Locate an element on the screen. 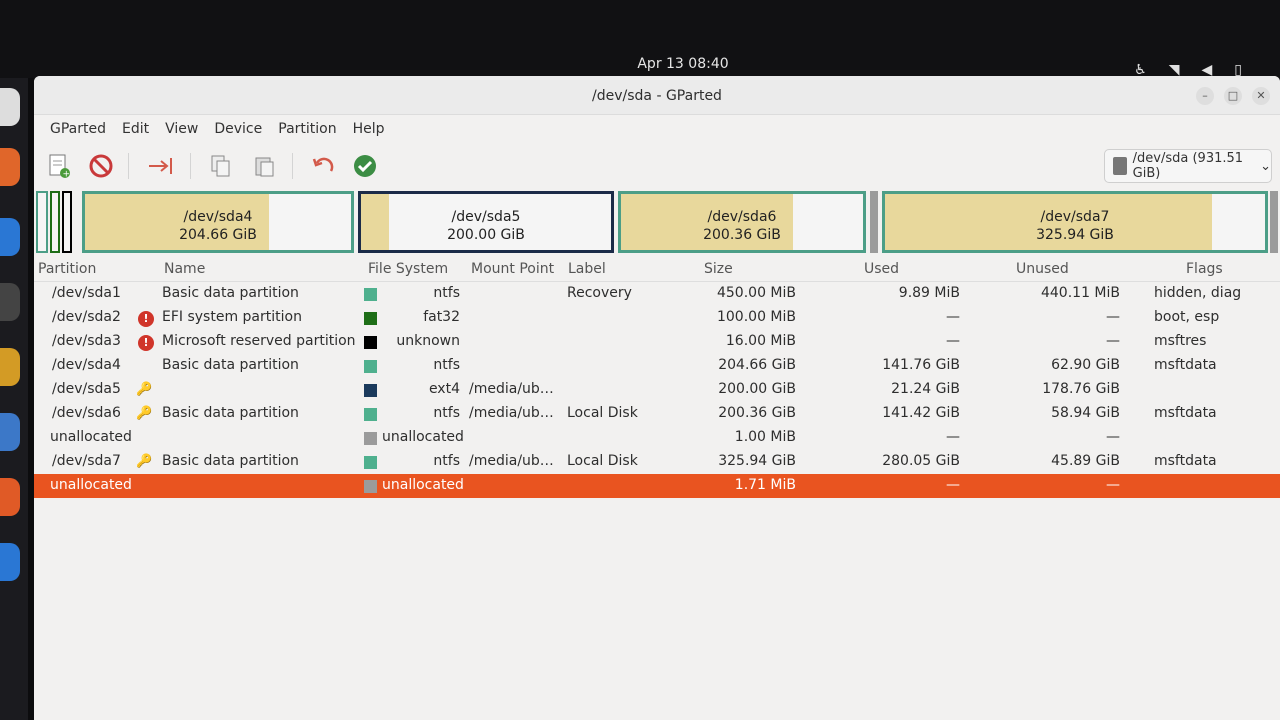 This screenshot has height=720, width=1280. cell-size: 1.00 MiB is located at coordinates (765, 437).